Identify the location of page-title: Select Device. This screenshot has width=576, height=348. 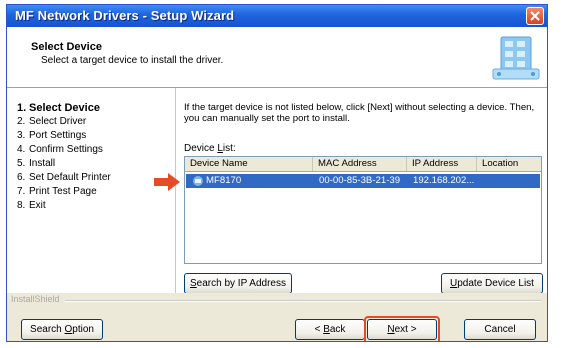
(66, 47).